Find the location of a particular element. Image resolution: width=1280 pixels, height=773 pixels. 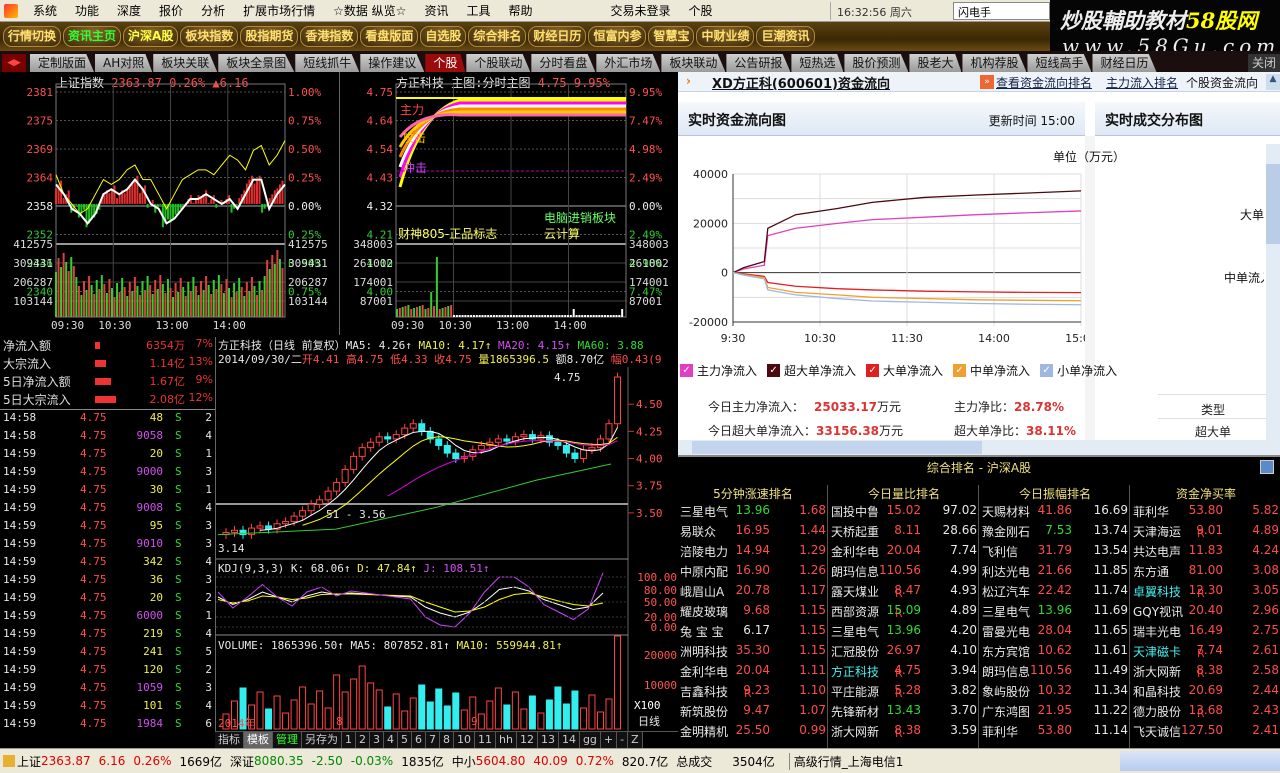

ranking-row: 洲明科技 35.30 1.15 is located at coordinates (753, 651).